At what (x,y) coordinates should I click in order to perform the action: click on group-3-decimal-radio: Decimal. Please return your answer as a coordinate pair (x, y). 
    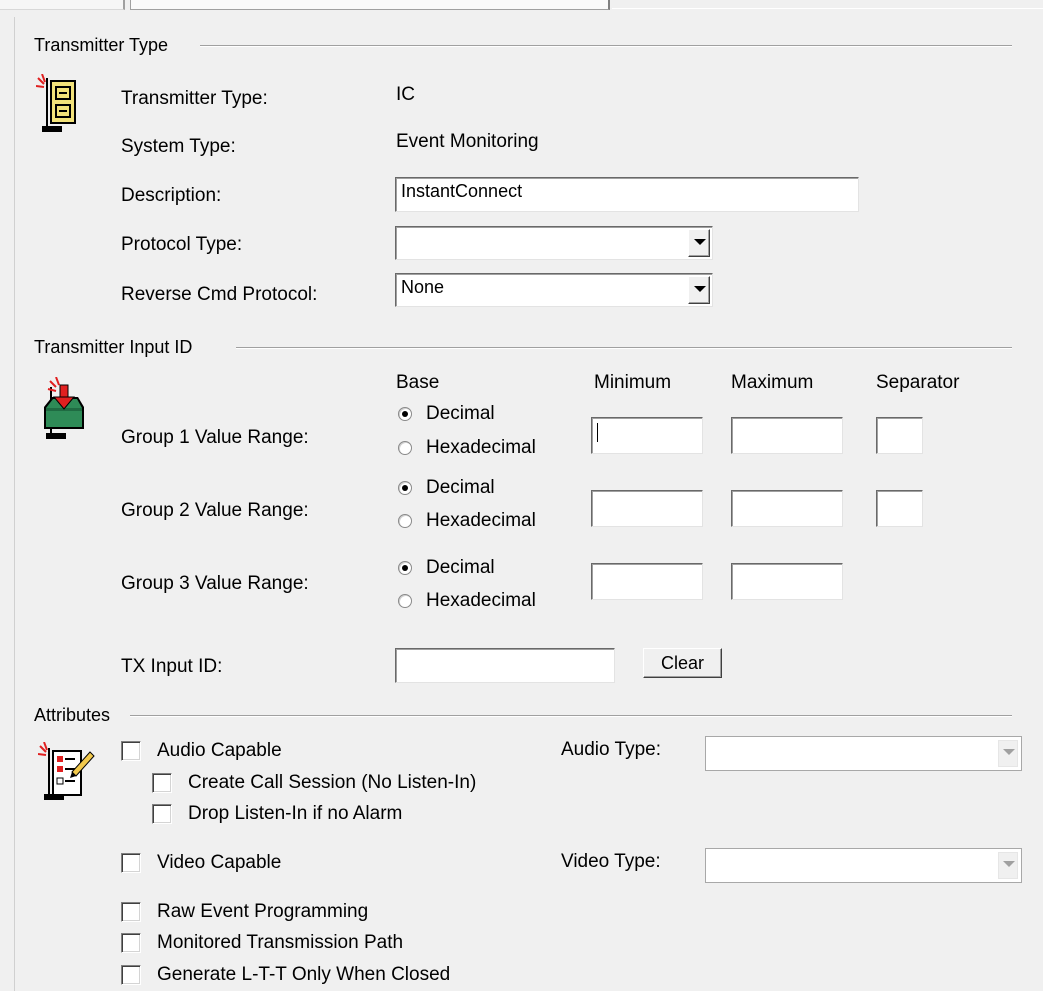
    Looking at the image, I should click on (446, 568).